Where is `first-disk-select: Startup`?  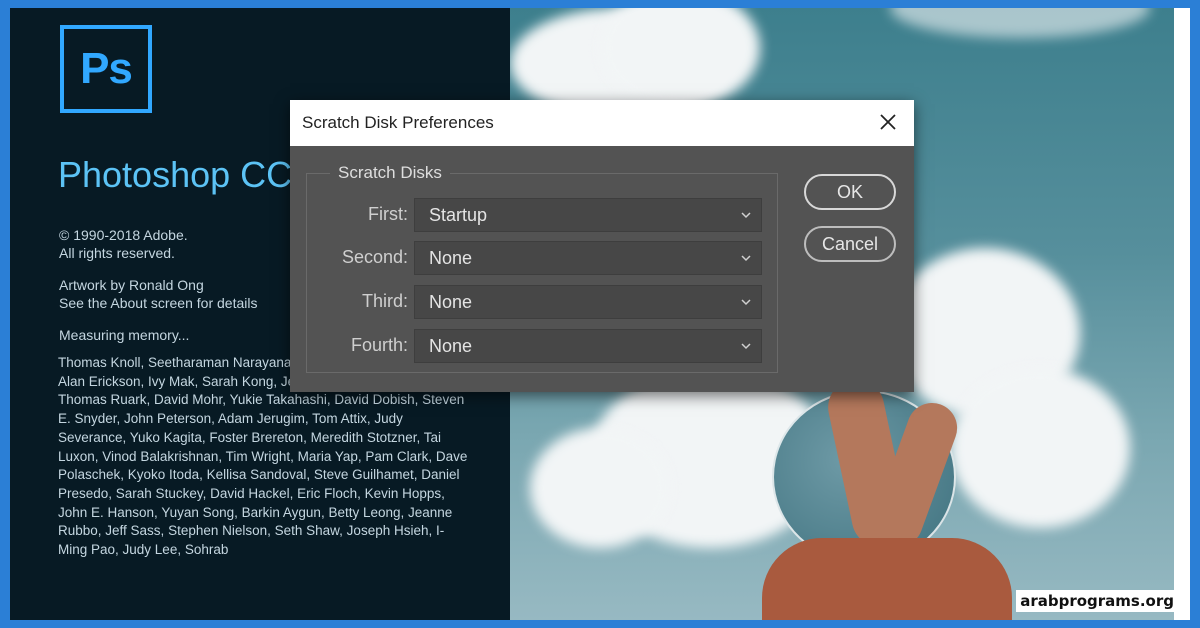 first-disk-select: Startup is located at coordinates (588, 215).